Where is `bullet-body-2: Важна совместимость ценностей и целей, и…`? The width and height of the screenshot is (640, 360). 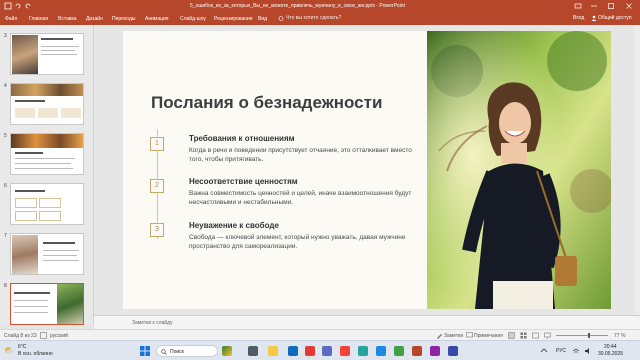
bullet-body-2: Важна совместимость ценностей и целей, и… is located at coordinates (304, 198).